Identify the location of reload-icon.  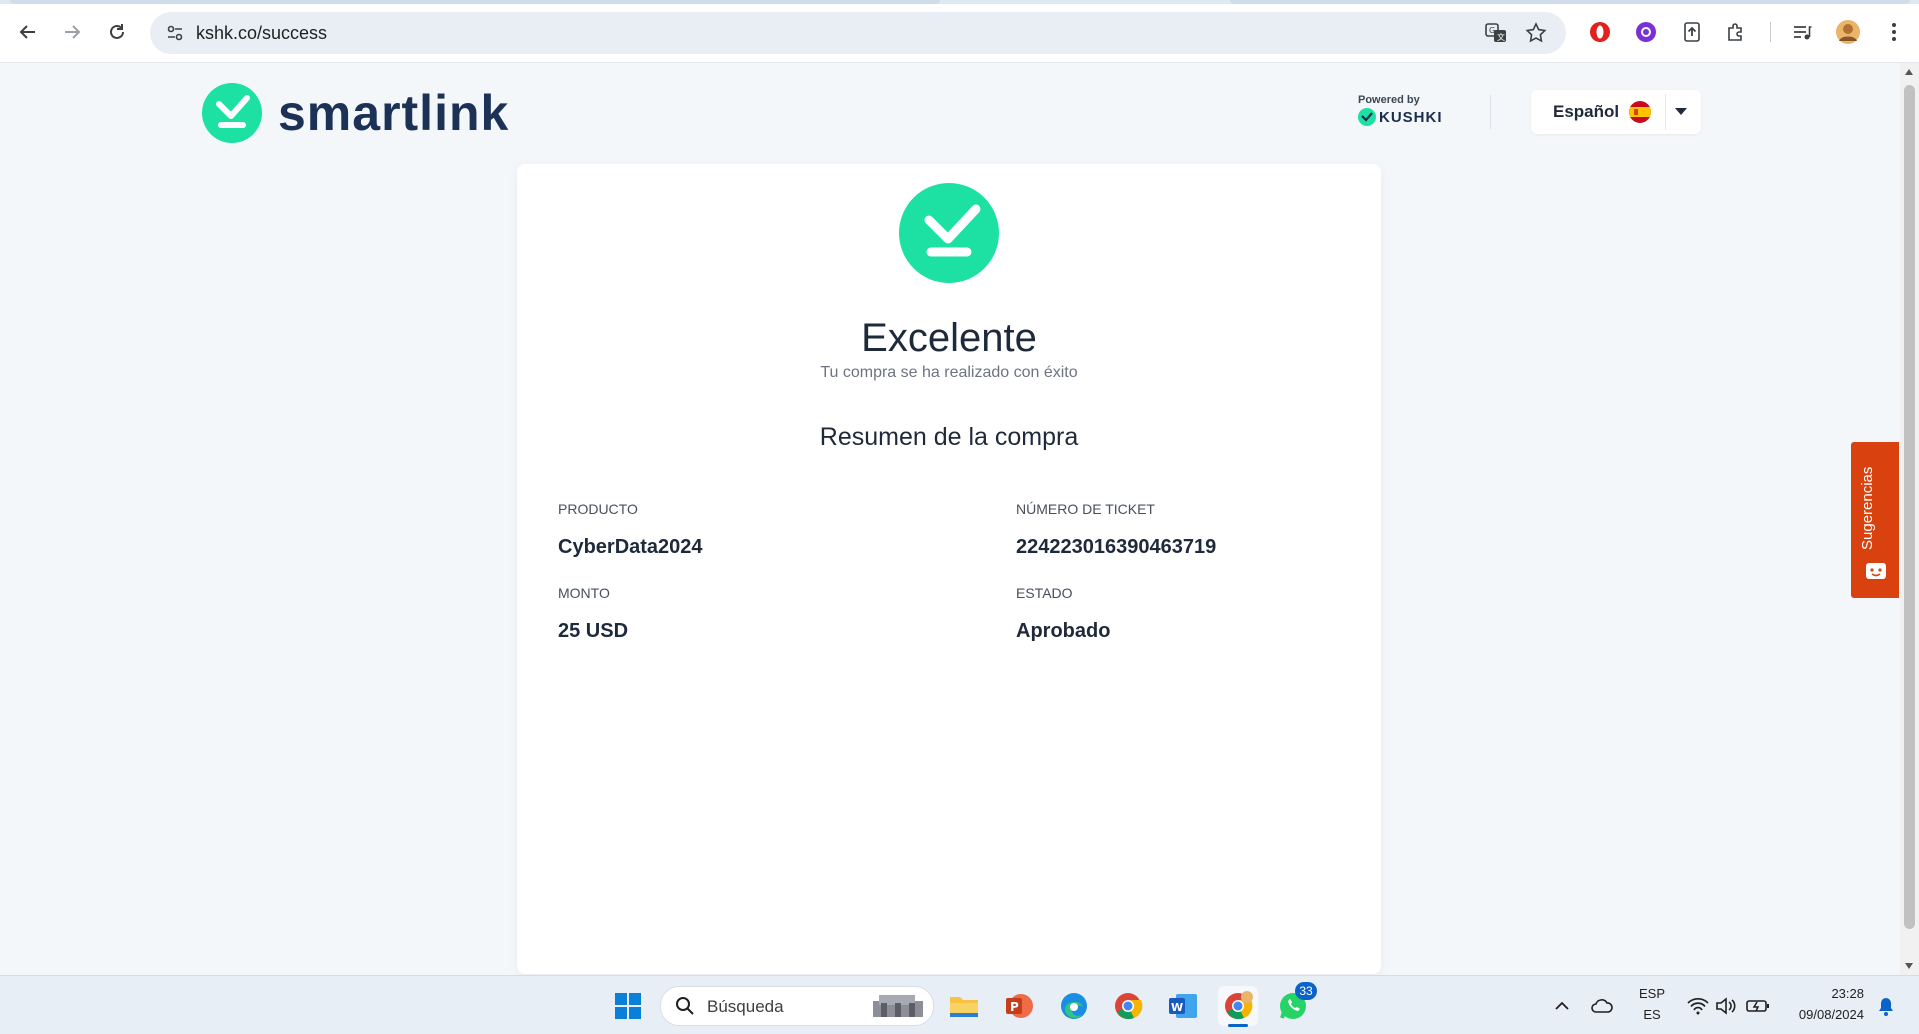
(117, 31).